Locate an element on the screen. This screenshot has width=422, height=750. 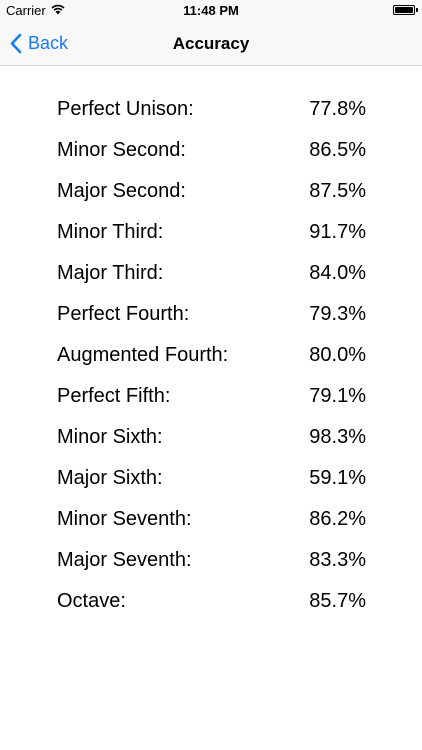
interval-accuracy: 84.0% is located at coordinates (337, 273).